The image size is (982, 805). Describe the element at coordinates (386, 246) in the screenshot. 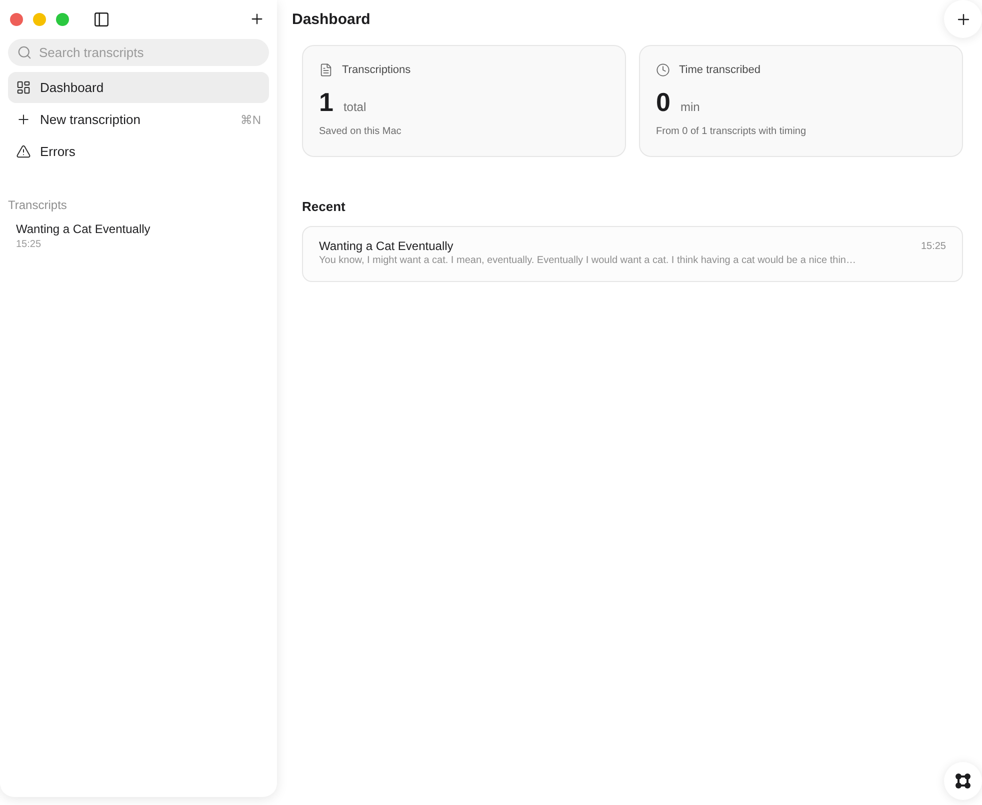

I see `recent-title: Wanting a Cat Eventually` at that location.